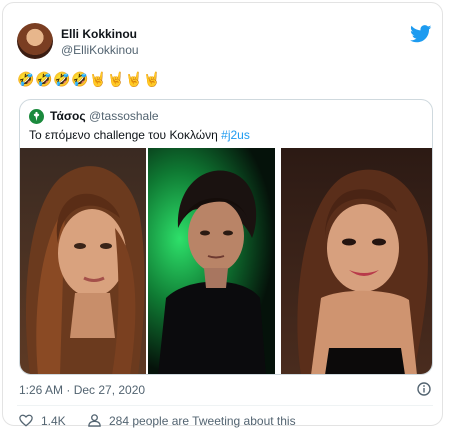 This screenshot has height=430, width=449. What do you see at coordinates (26, 420) in the screenshot?
I see `heart-icon` at bounding box center [26, 420].